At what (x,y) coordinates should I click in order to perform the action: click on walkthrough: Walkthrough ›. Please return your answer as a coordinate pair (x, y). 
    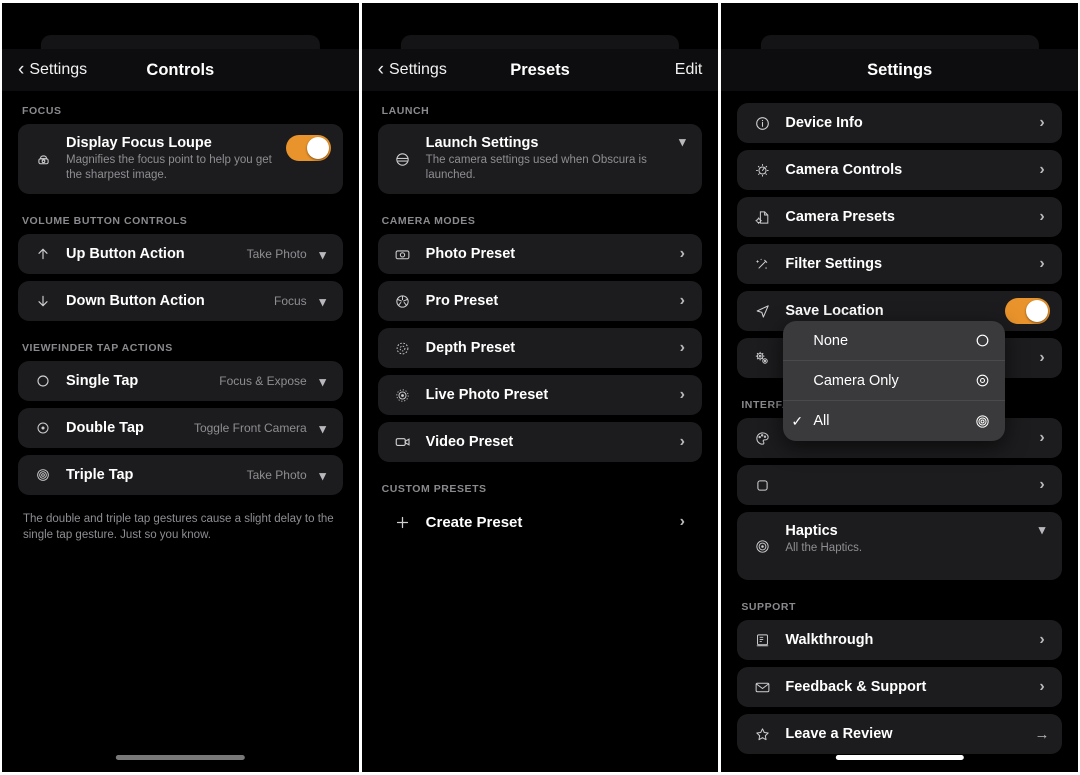
    Looking at the image, I should click on (900, 640).